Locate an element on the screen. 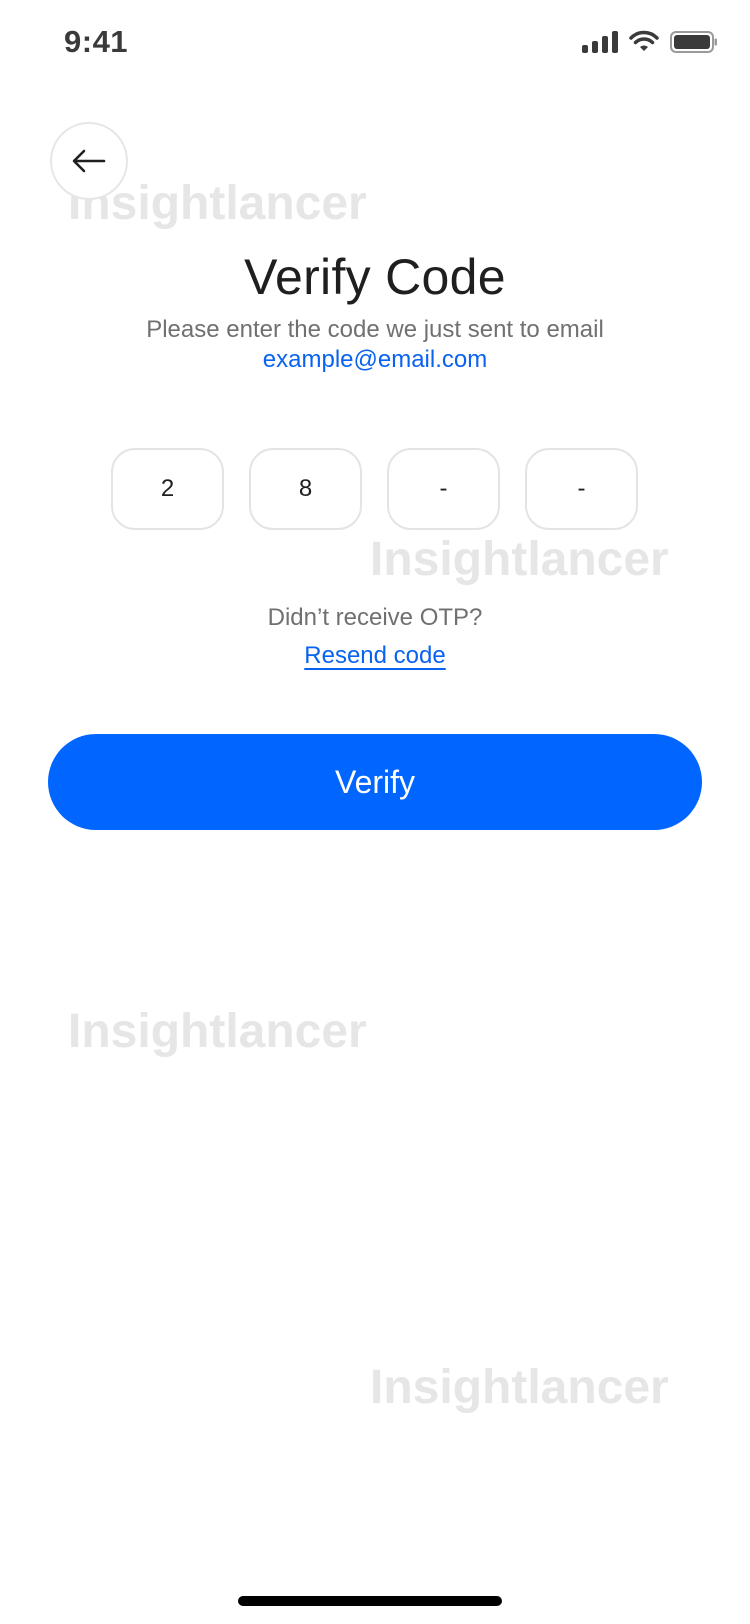 This screenshot has width=750, height=1624. email-address: example@email.com is located at coordinates (375, 359).